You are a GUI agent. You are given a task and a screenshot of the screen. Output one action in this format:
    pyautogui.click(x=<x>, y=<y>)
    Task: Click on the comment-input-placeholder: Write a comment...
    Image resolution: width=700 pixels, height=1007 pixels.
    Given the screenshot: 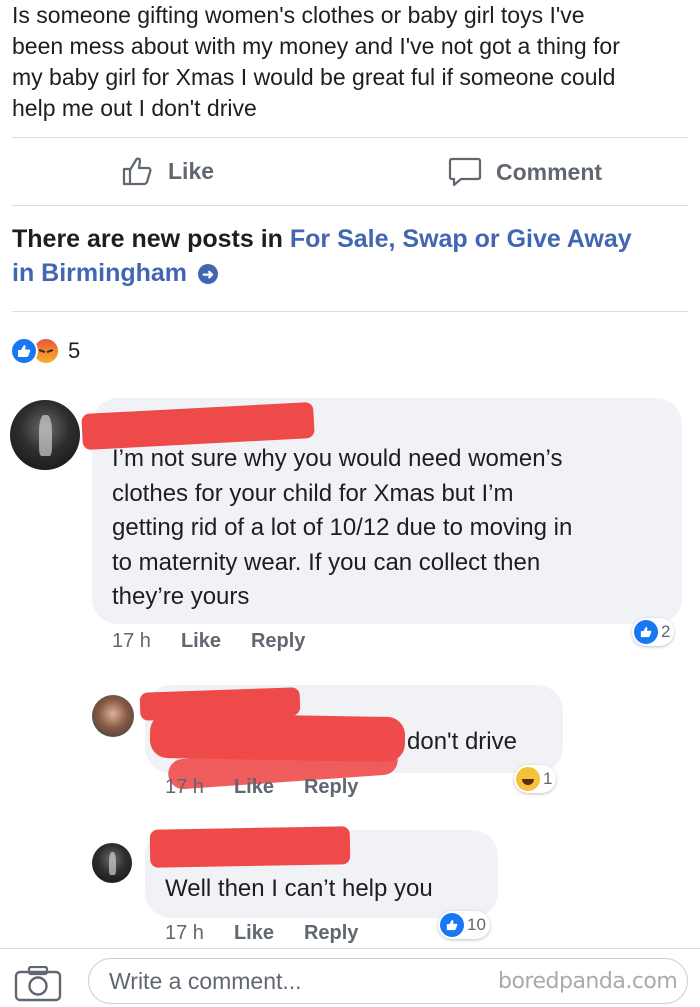 What is the action you would take?
    pyautogui.click(x=205, y=980)
    